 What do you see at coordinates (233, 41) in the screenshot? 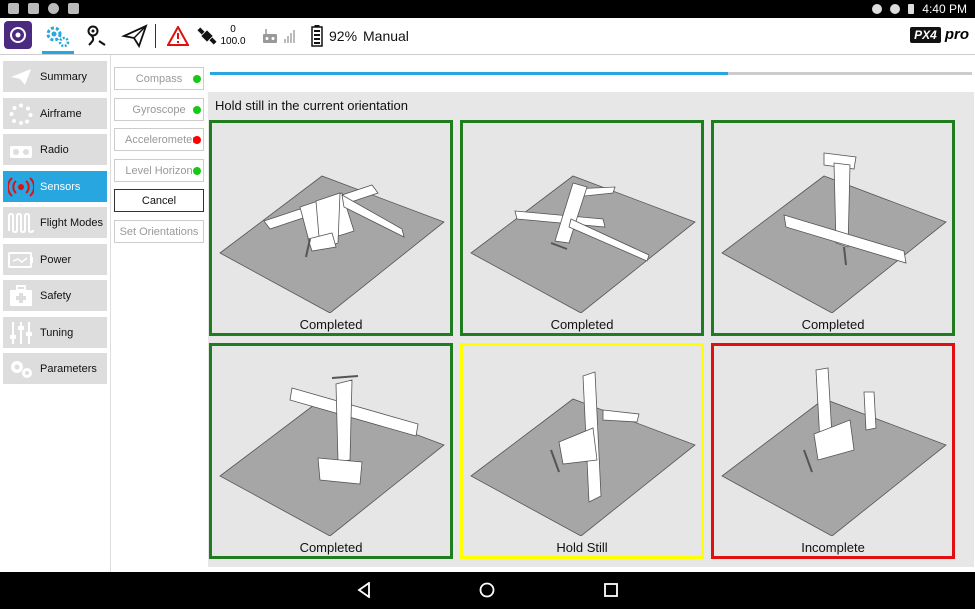
I see `gps-hdop: 100.0` at bounding box center [233, 41].